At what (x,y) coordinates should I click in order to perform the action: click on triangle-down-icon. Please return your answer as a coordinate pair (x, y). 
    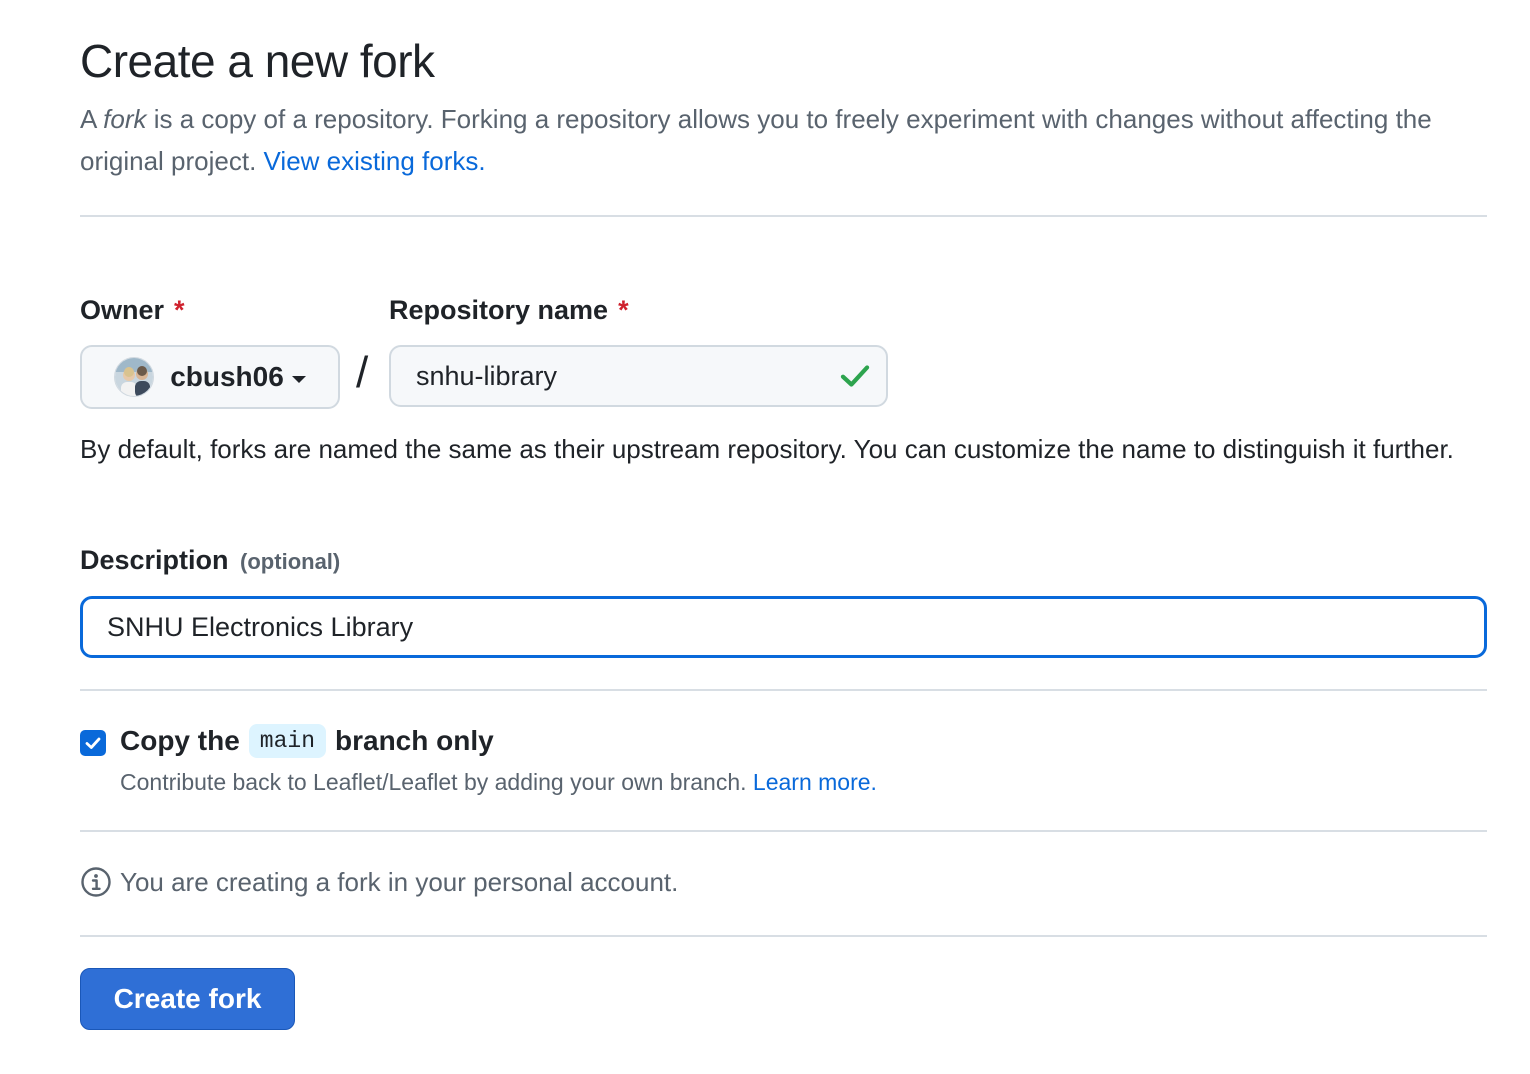
    Looking at the image, I should click on (298, 379).